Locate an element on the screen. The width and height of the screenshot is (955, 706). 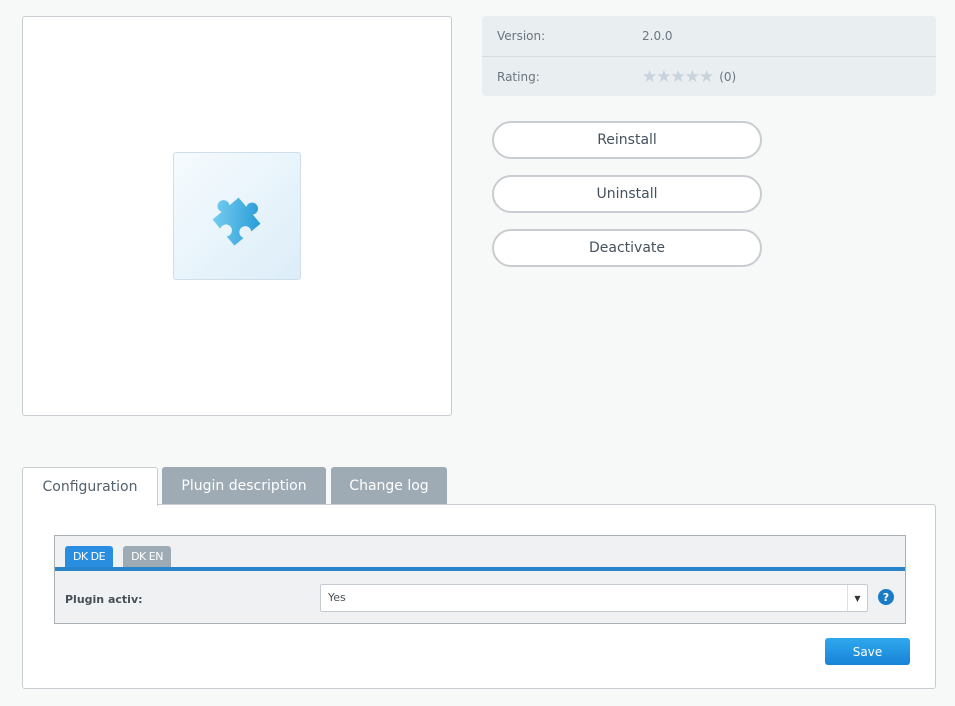
plugin-activ-value: Yes is located at coordinates (337, 597).